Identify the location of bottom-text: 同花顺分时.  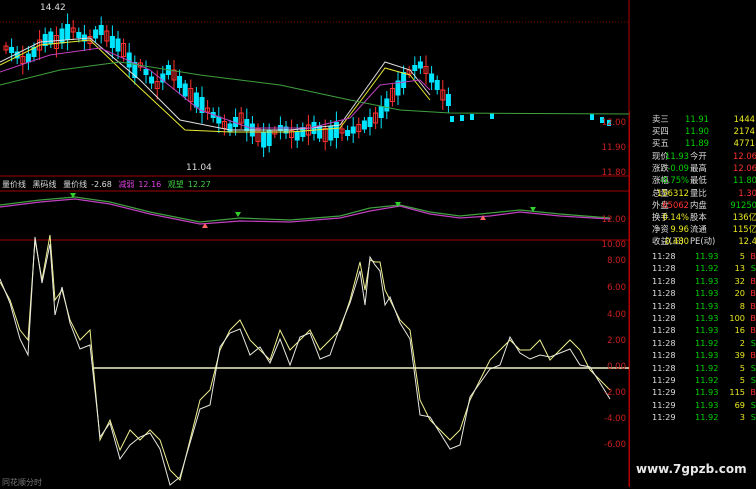
(22, 482).